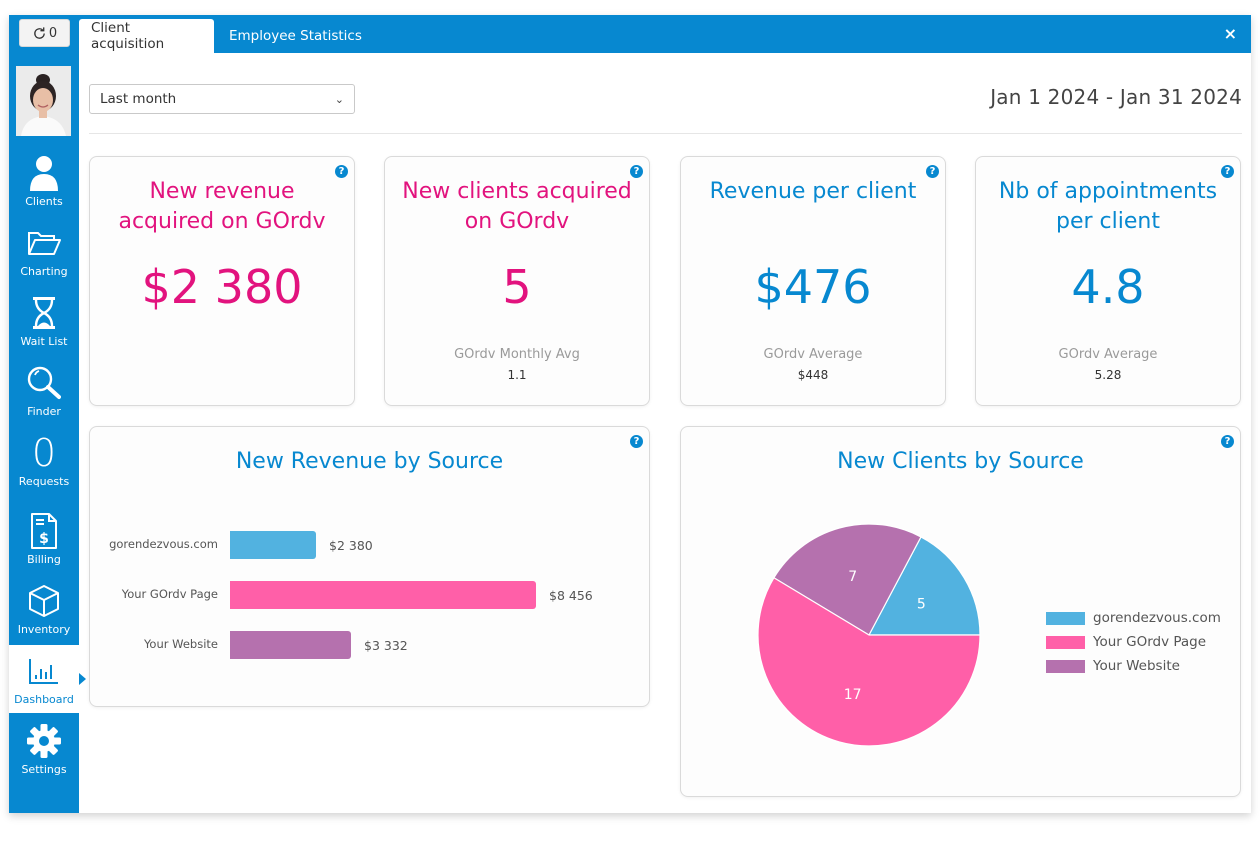  I want to click on legend-item: gorendezvous.com, so click(1133, 618).